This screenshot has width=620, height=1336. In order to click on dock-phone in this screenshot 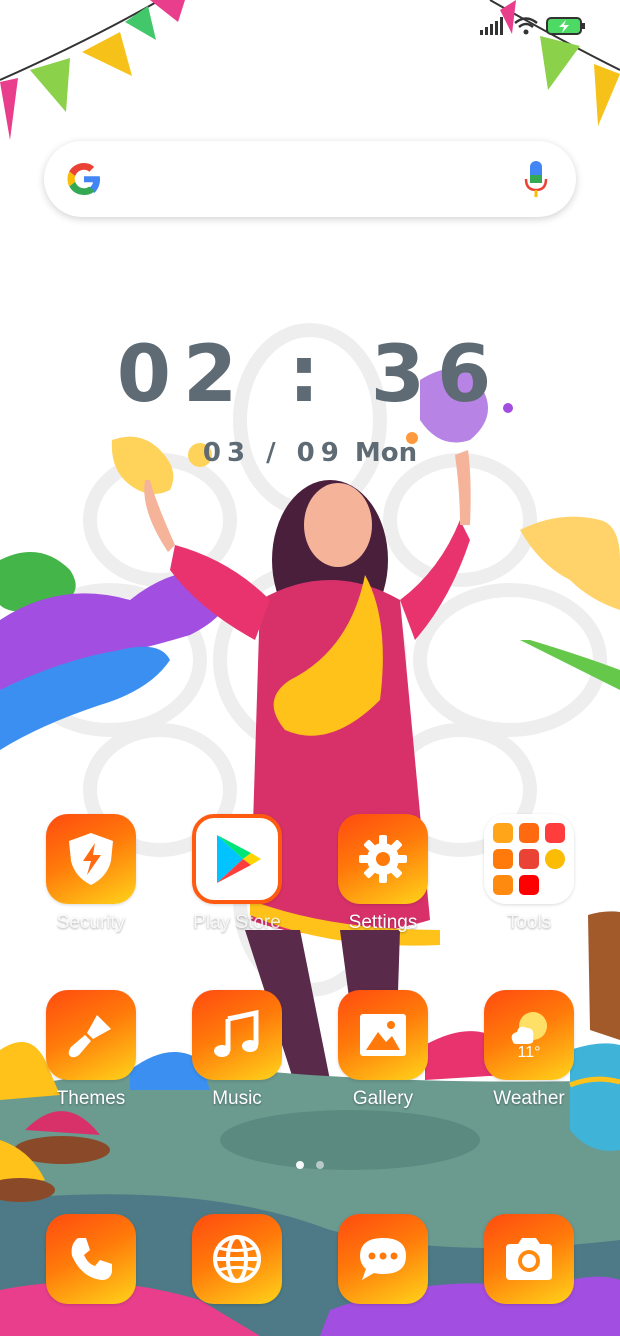, I will do `click(91, 1259)`.